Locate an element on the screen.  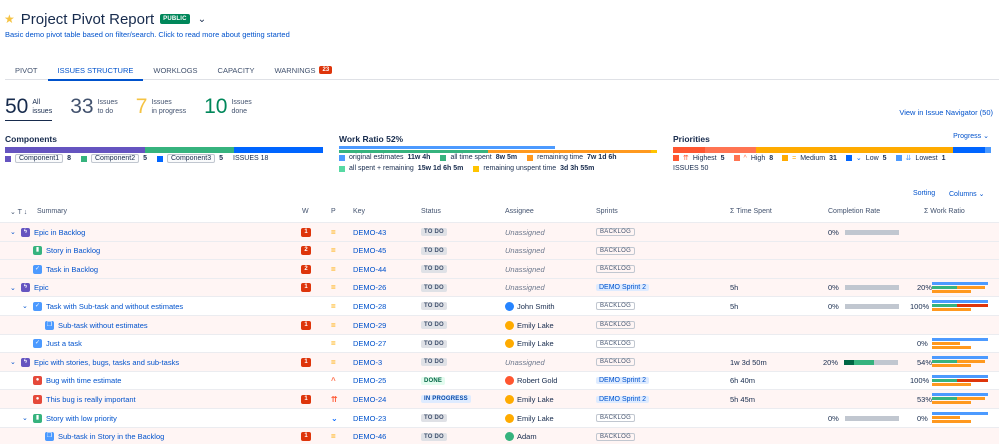
issue-summary-cell: ▮ Story in Backlog is located at coordinates (66, 251).